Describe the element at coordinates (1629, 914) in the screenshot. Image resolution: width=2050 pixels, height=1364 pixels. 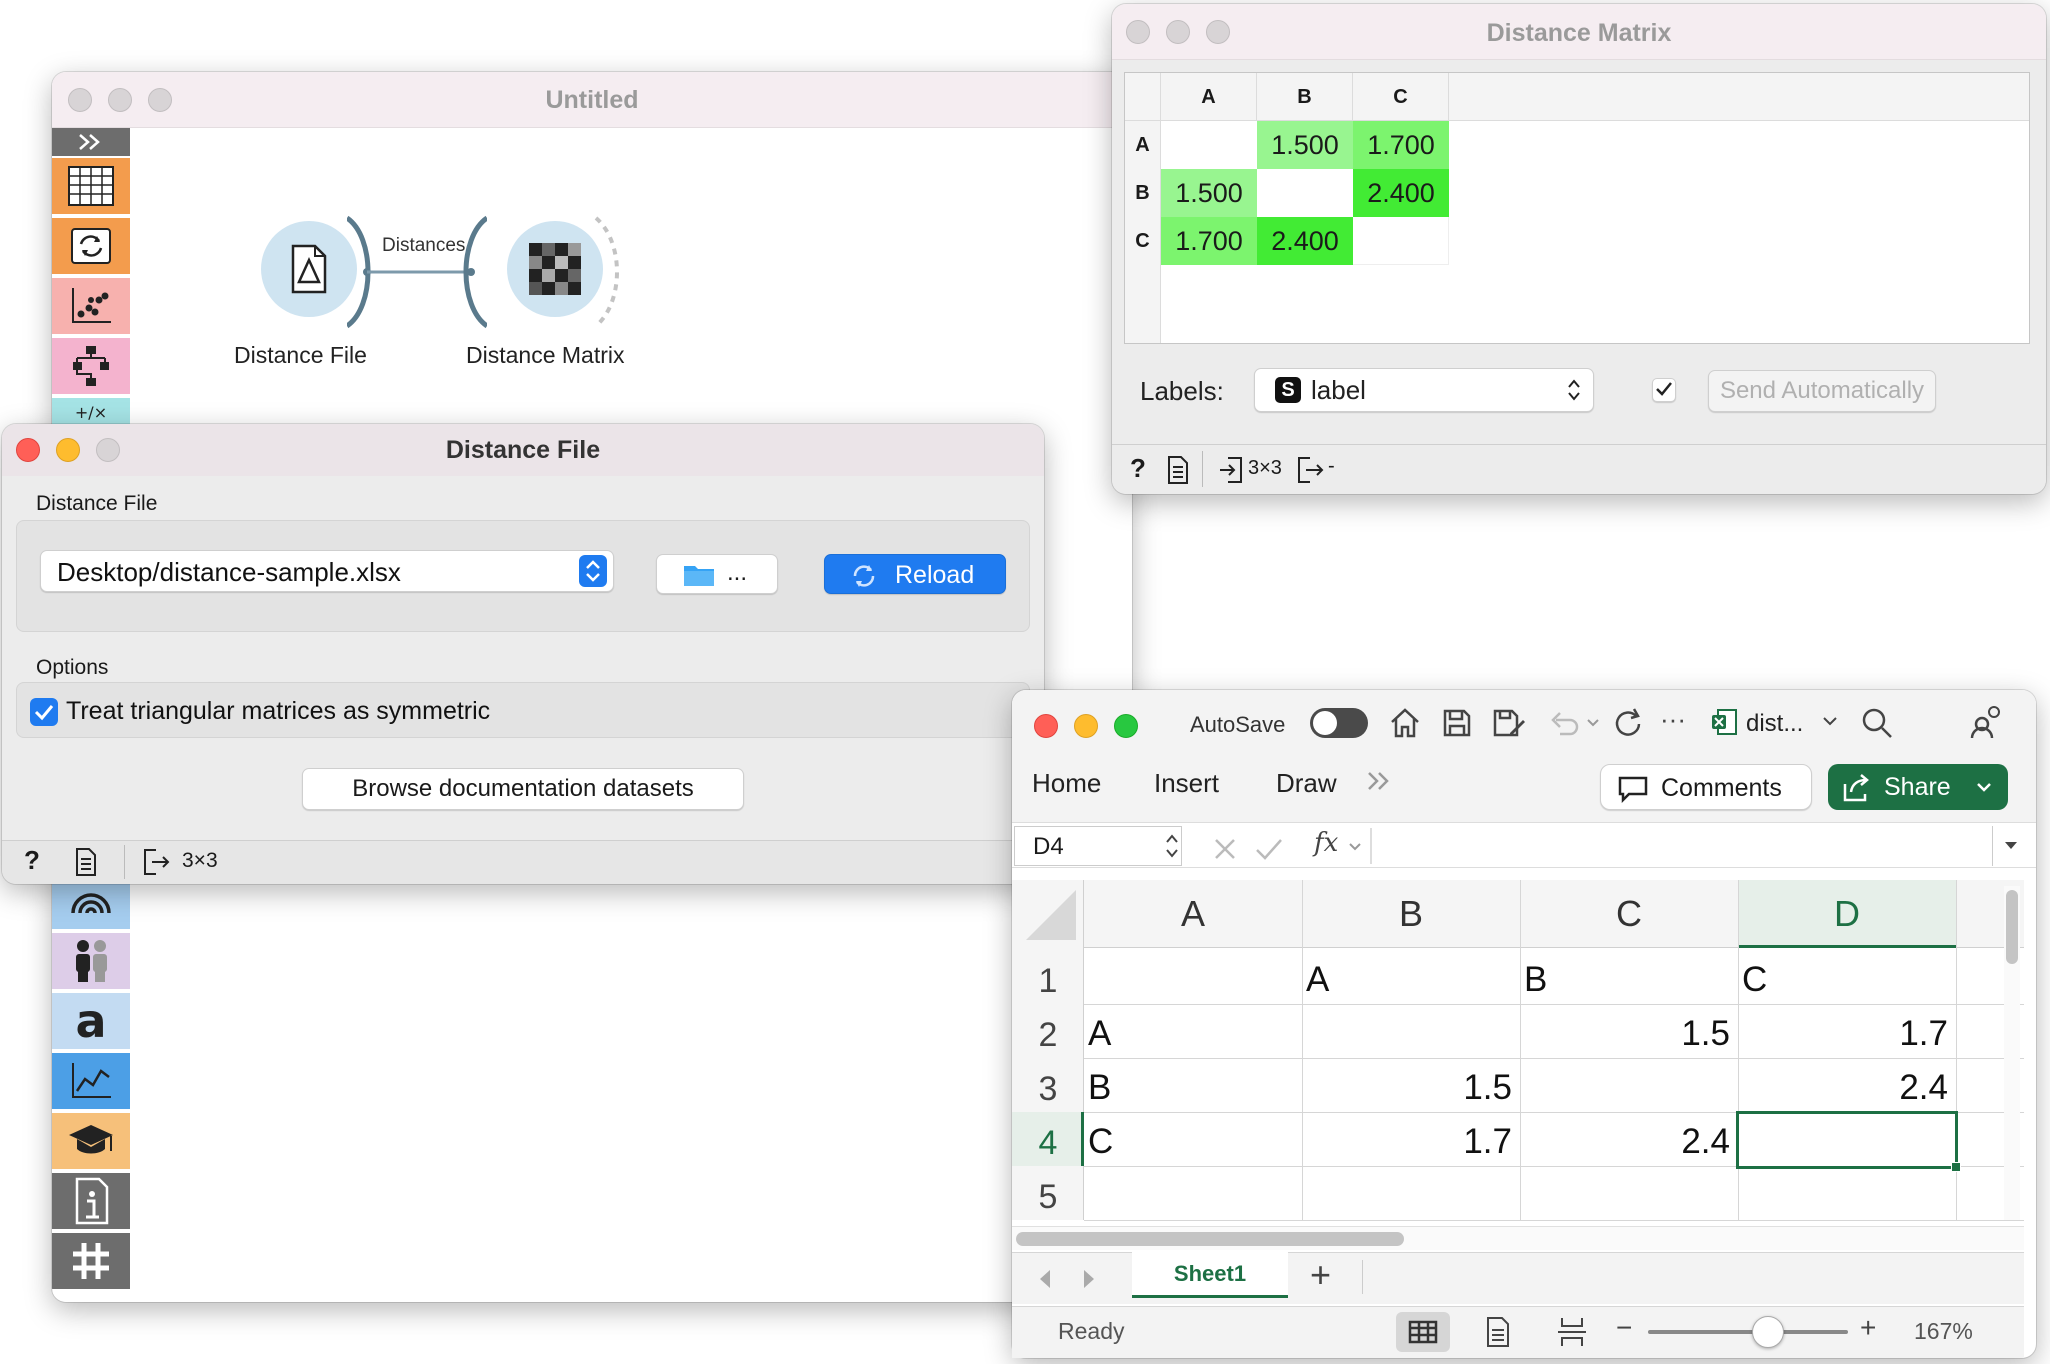
I see `col-header-c: C` at that location.